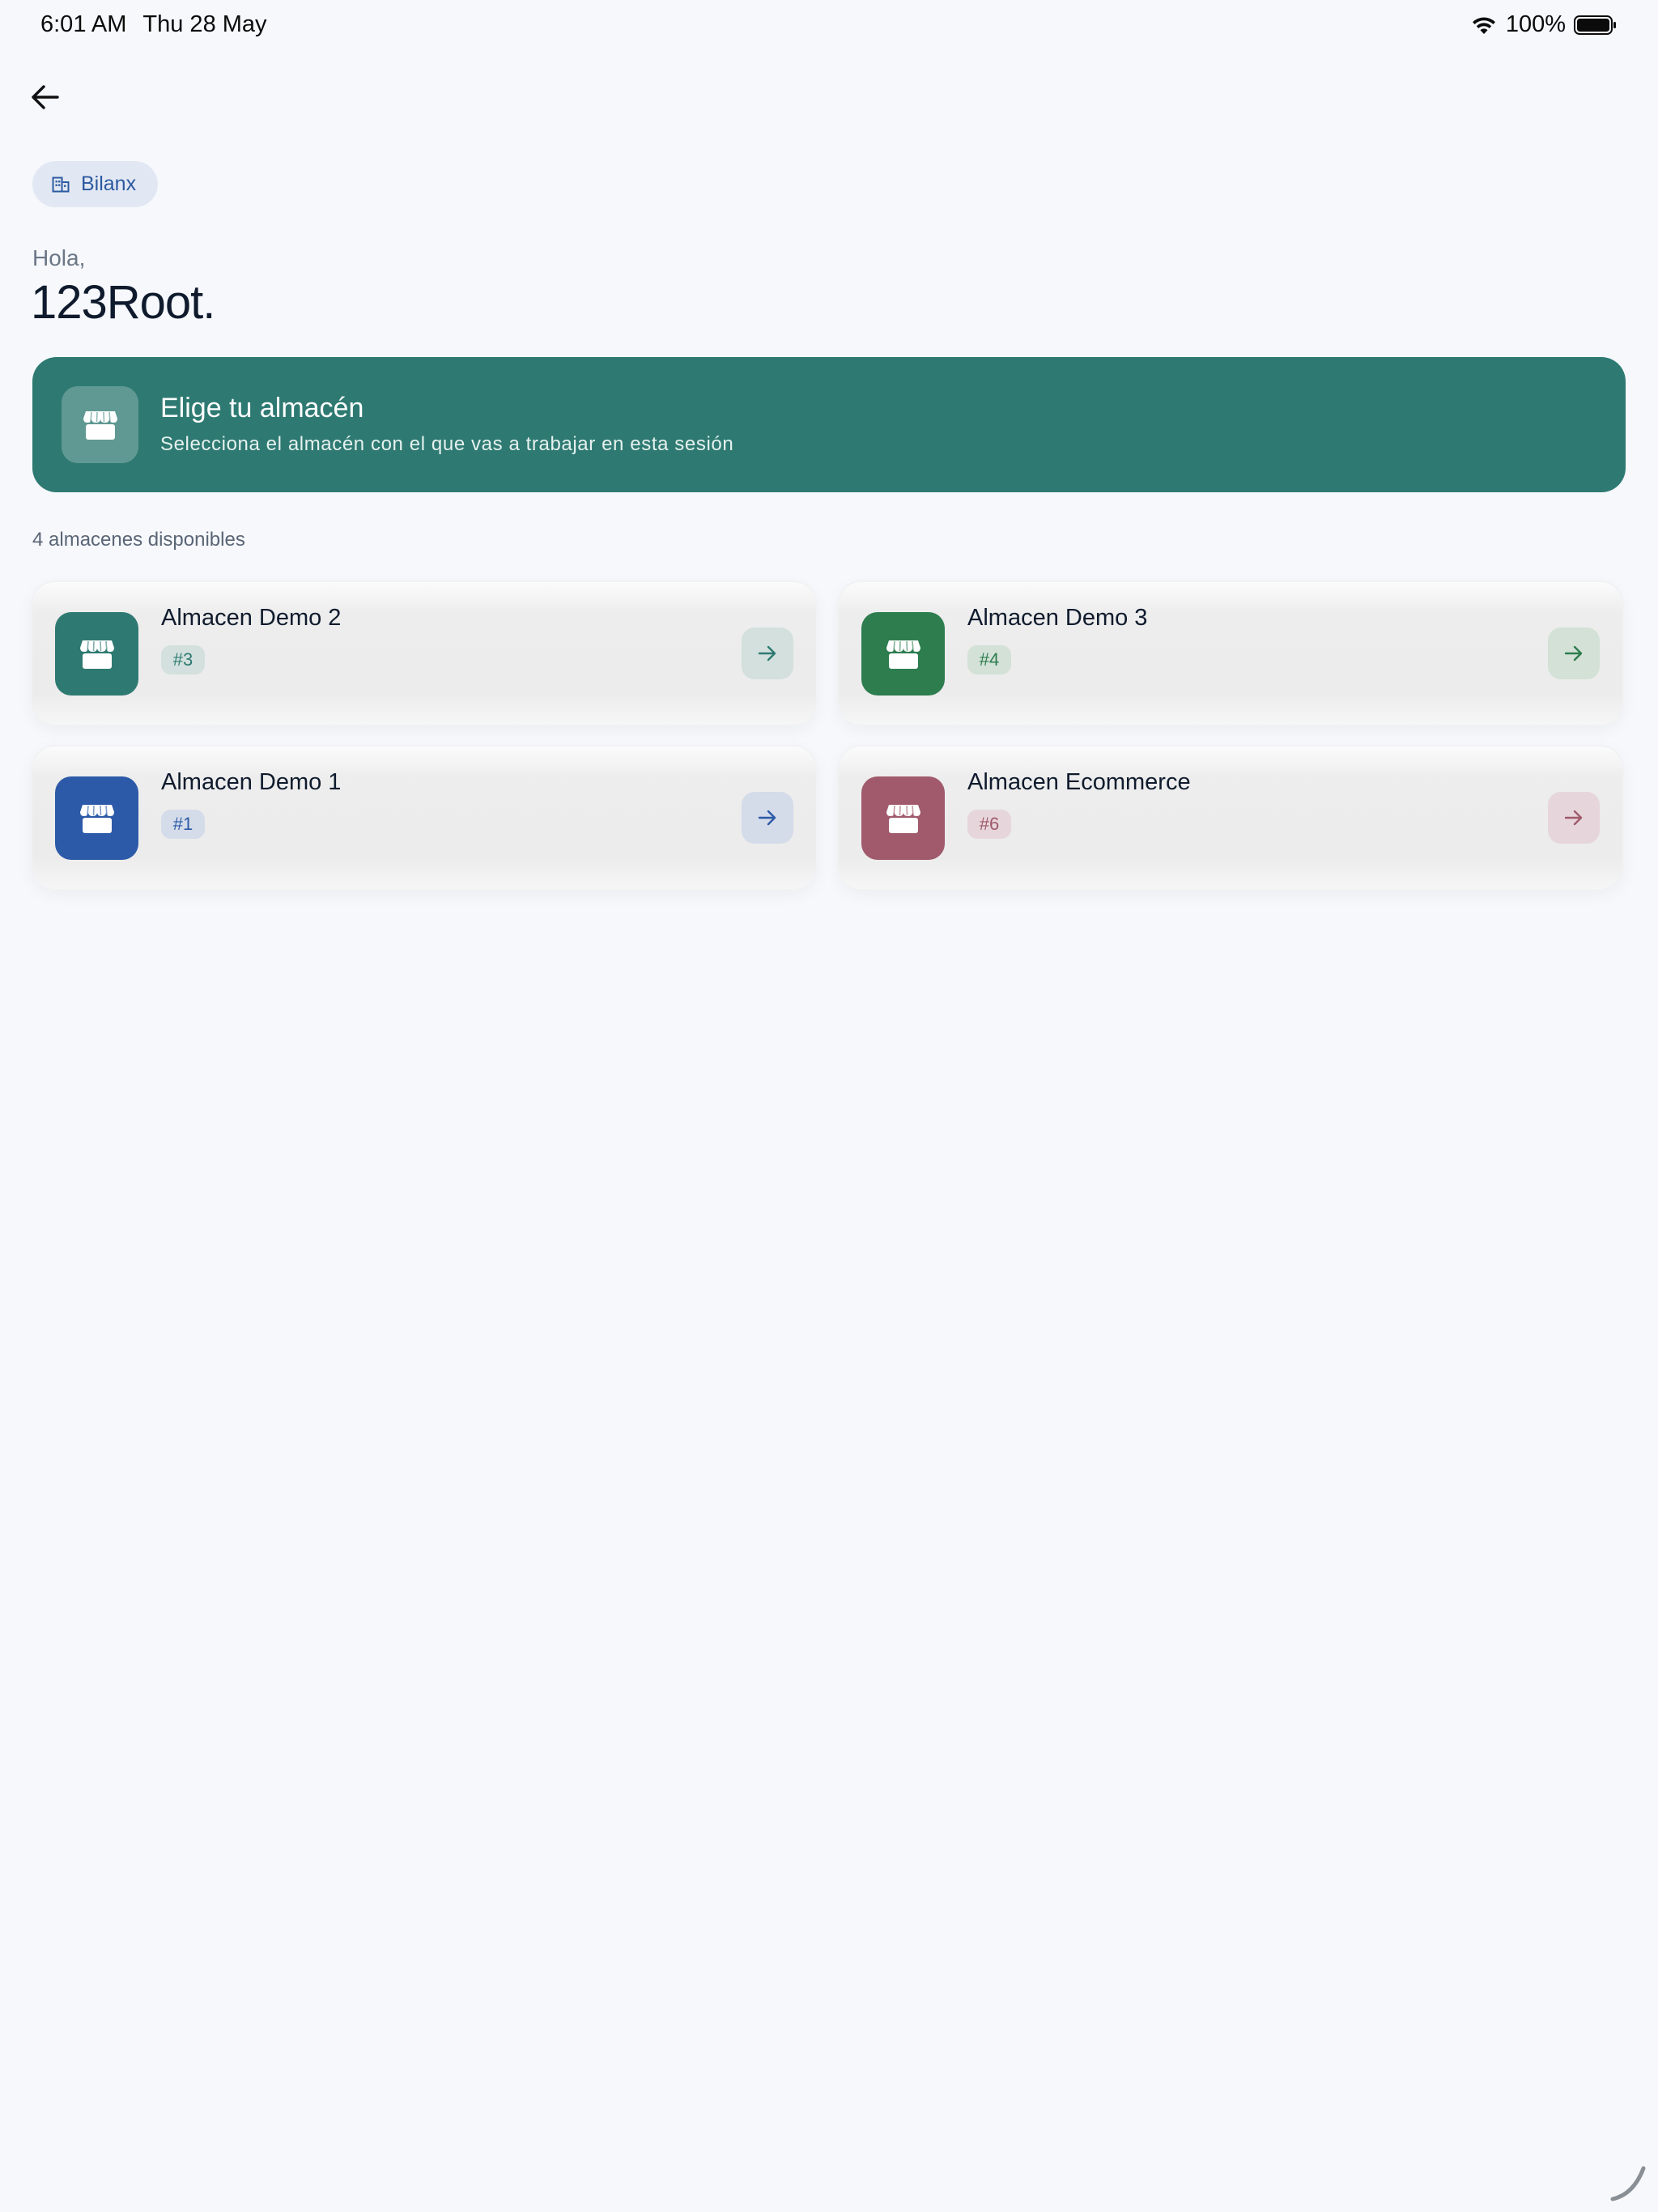  What do you see at coordinates (262, 408) in the screenshot?
I see `hero-title: Elige tu almacén` at bounding box center [262, 408].